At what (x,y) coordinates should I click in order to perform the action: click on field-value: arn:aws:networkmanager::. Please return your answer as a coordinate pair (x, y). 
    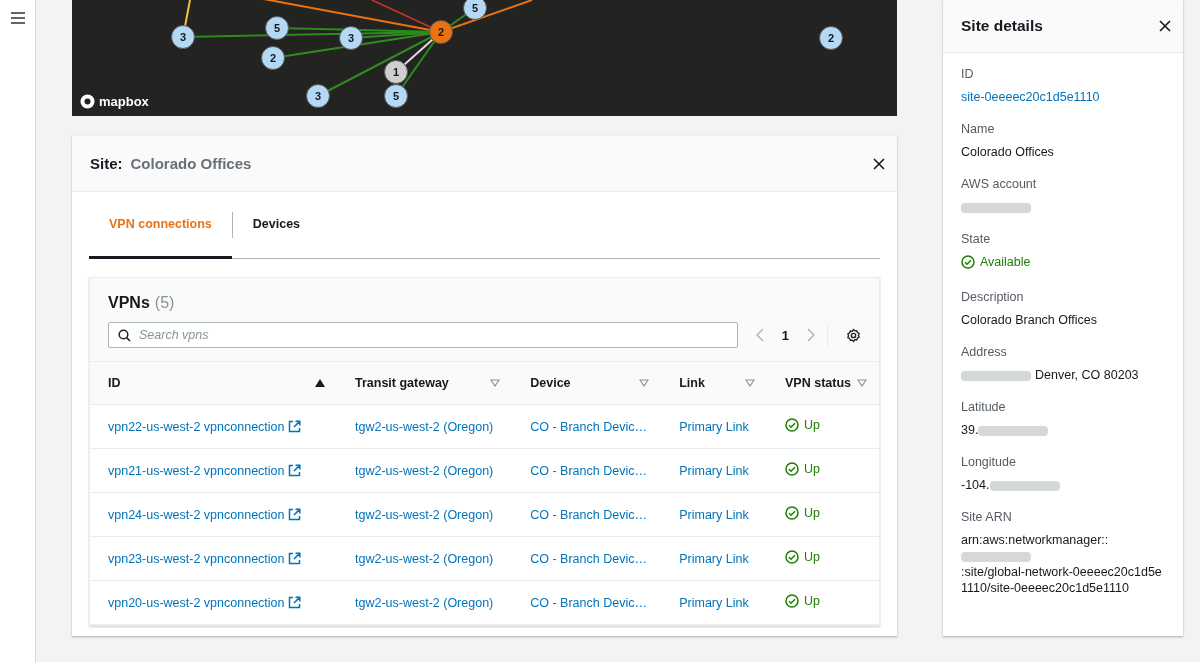
    Looking at the image, I should click on (1035, 540).